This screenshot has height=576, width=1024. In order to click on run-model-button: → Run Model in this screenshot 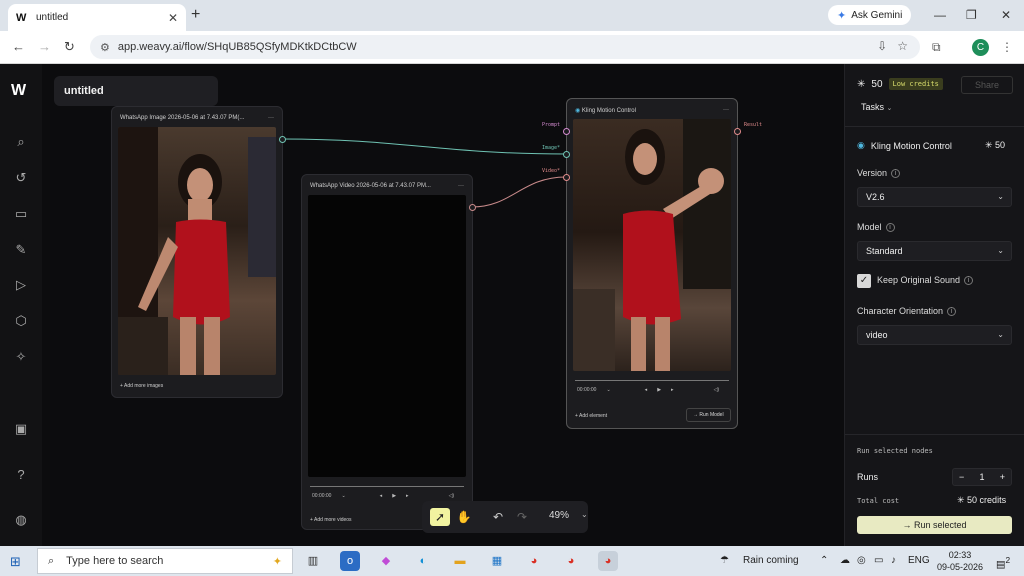, I will do `click(708, 415)`.